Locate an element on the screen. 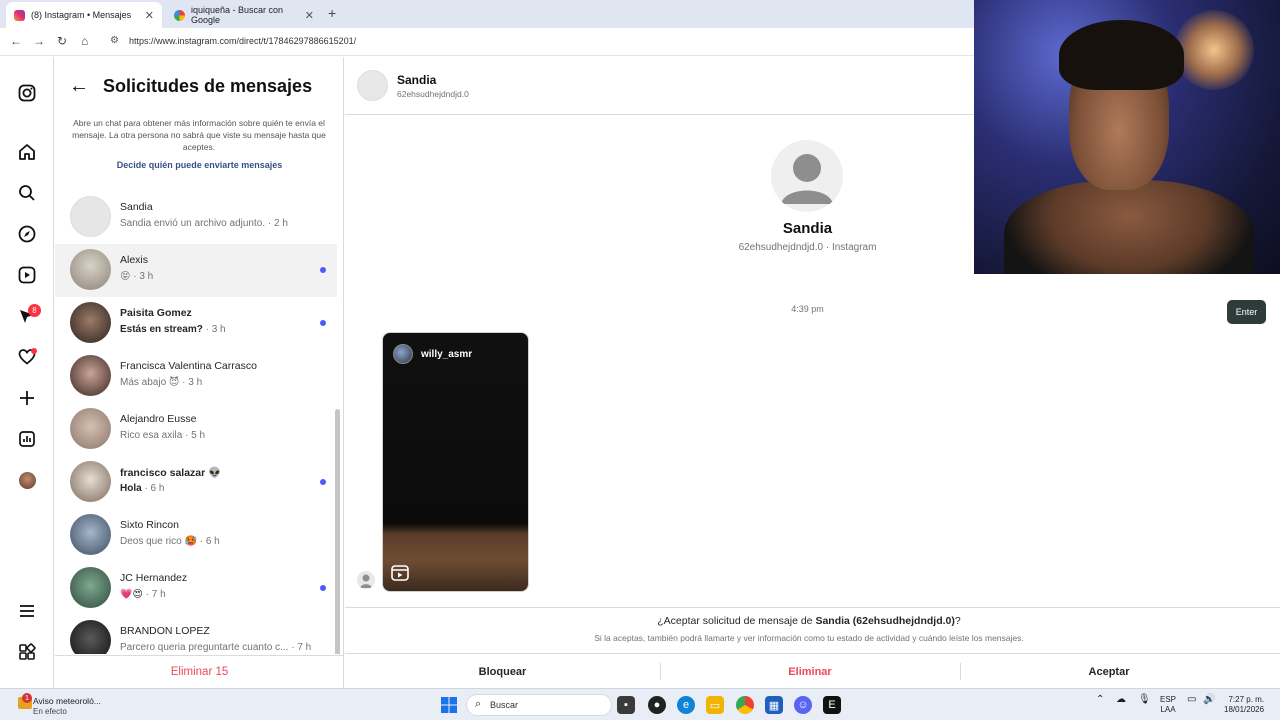 Image resolution: width=1280 pixels, height=720 pixels. chrome-icon is located at coordinates (745, 705).